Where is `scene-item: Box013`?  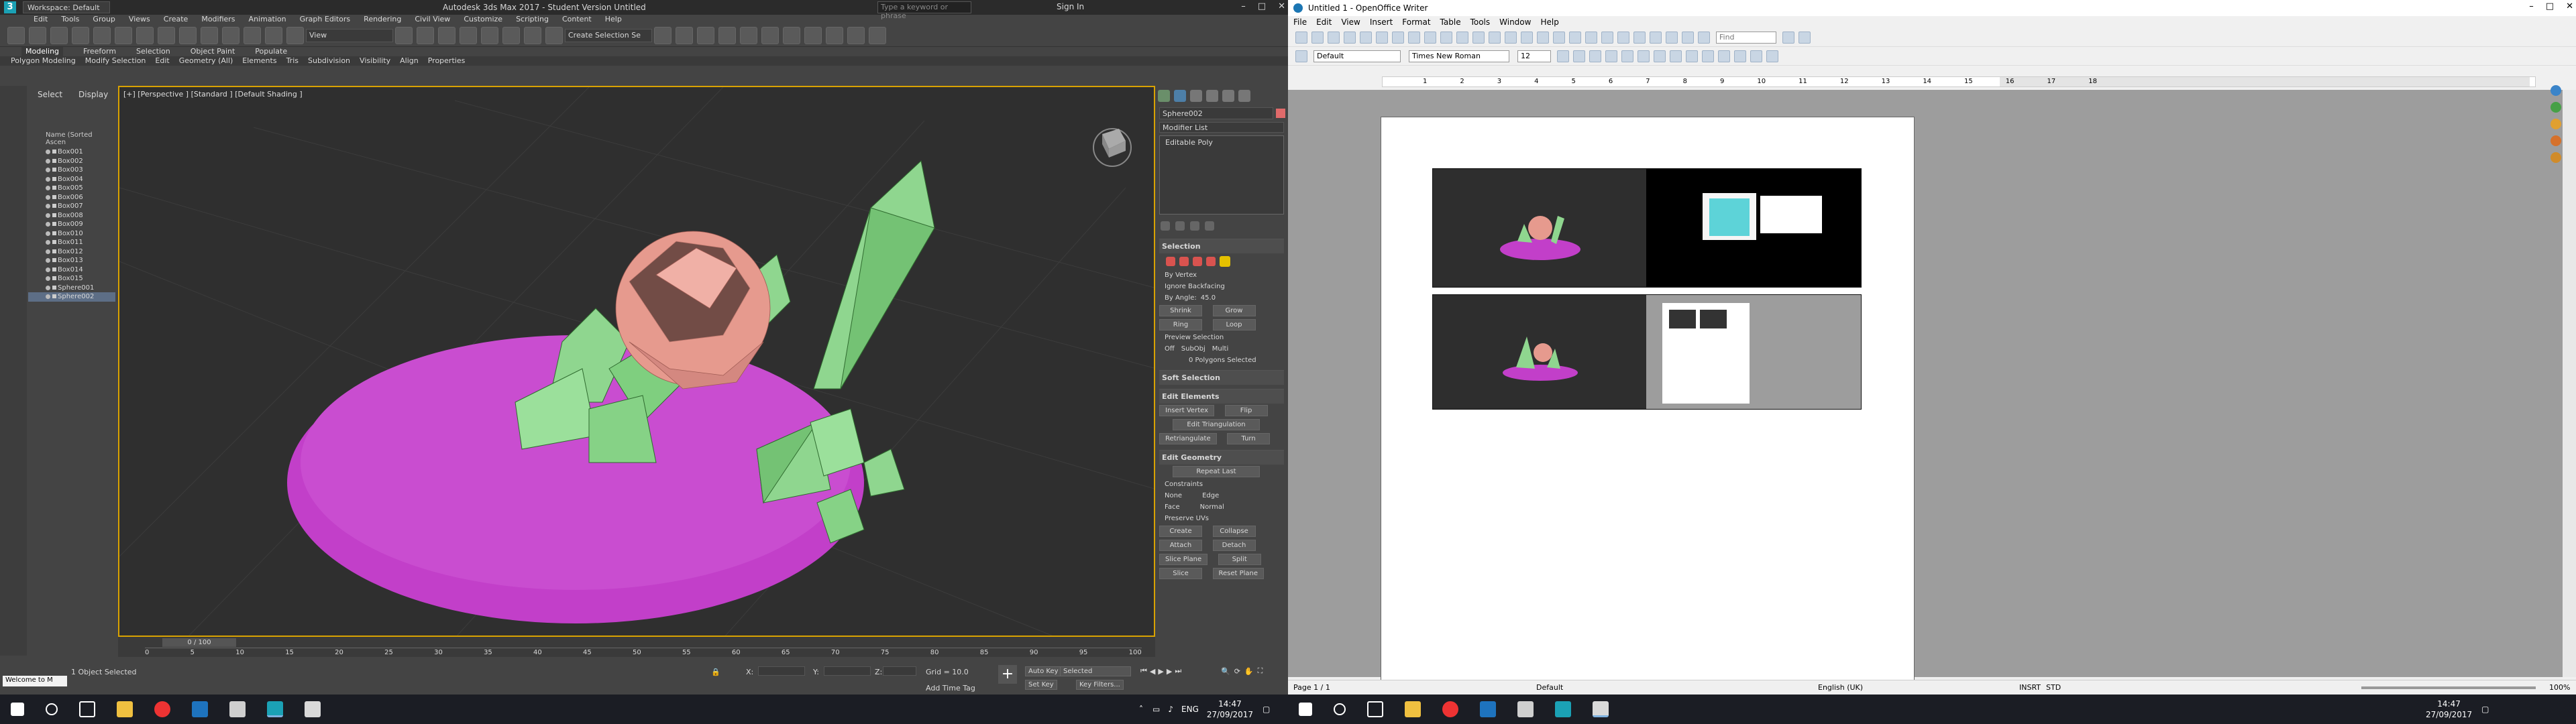 scene-item: Box013 is located at coordinates (71, 260).